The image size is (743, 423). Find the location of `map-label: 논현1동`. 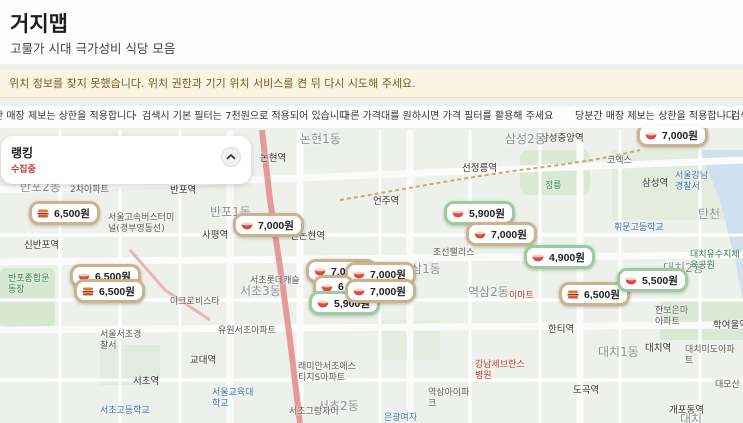

map-label: 논현1동 is located at coordinates (320, 139).